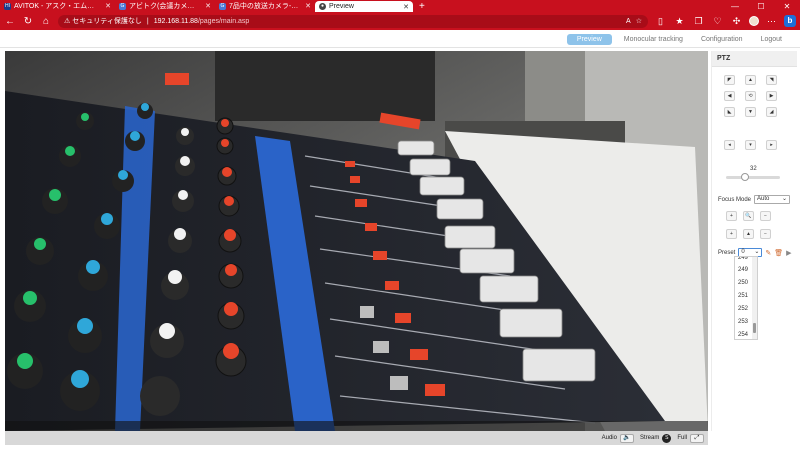 The width and height of the screenshot is (800, 450). Describe the element at coordinates (771, 96) in the screenshot. I see `pan-right-button: ▶` at that location.